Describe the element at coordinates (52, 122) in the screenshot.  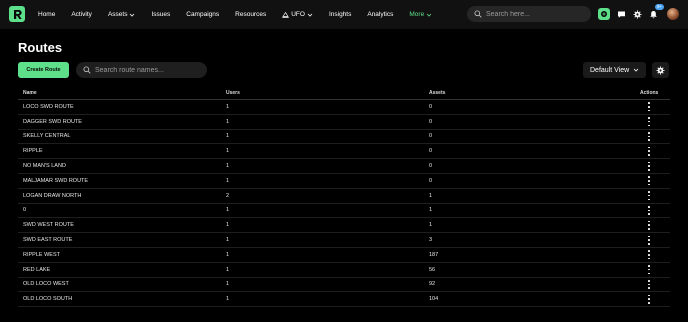
I see `route-name-cell: DAGGER SWD ROUTE` at that location.